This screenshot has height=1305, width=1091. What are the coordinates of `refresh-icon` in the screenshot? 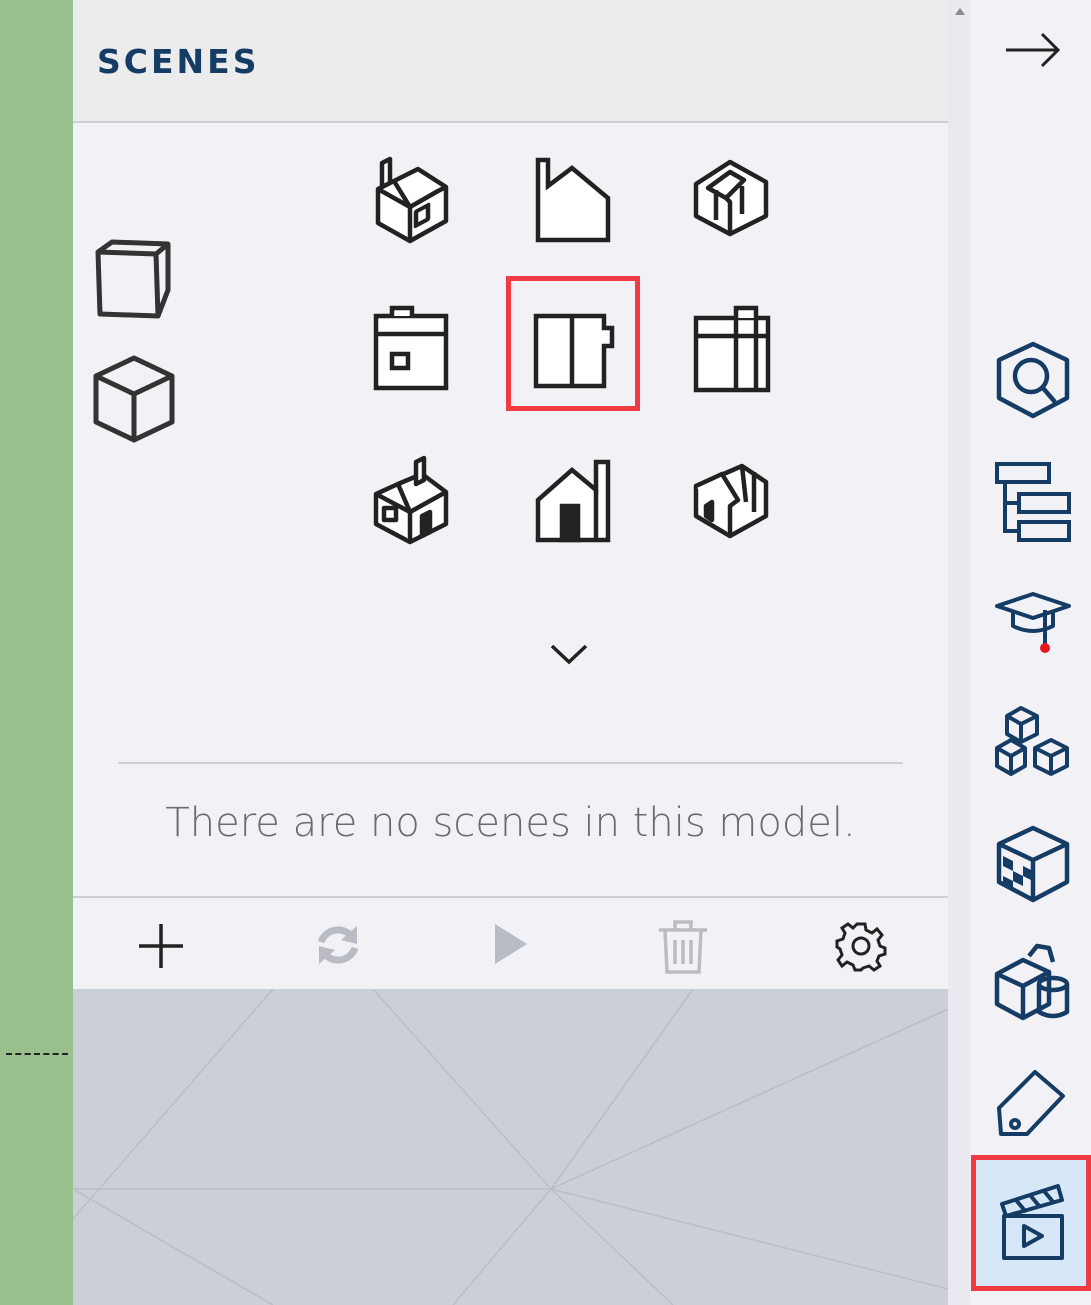 It's located at (338, 945).